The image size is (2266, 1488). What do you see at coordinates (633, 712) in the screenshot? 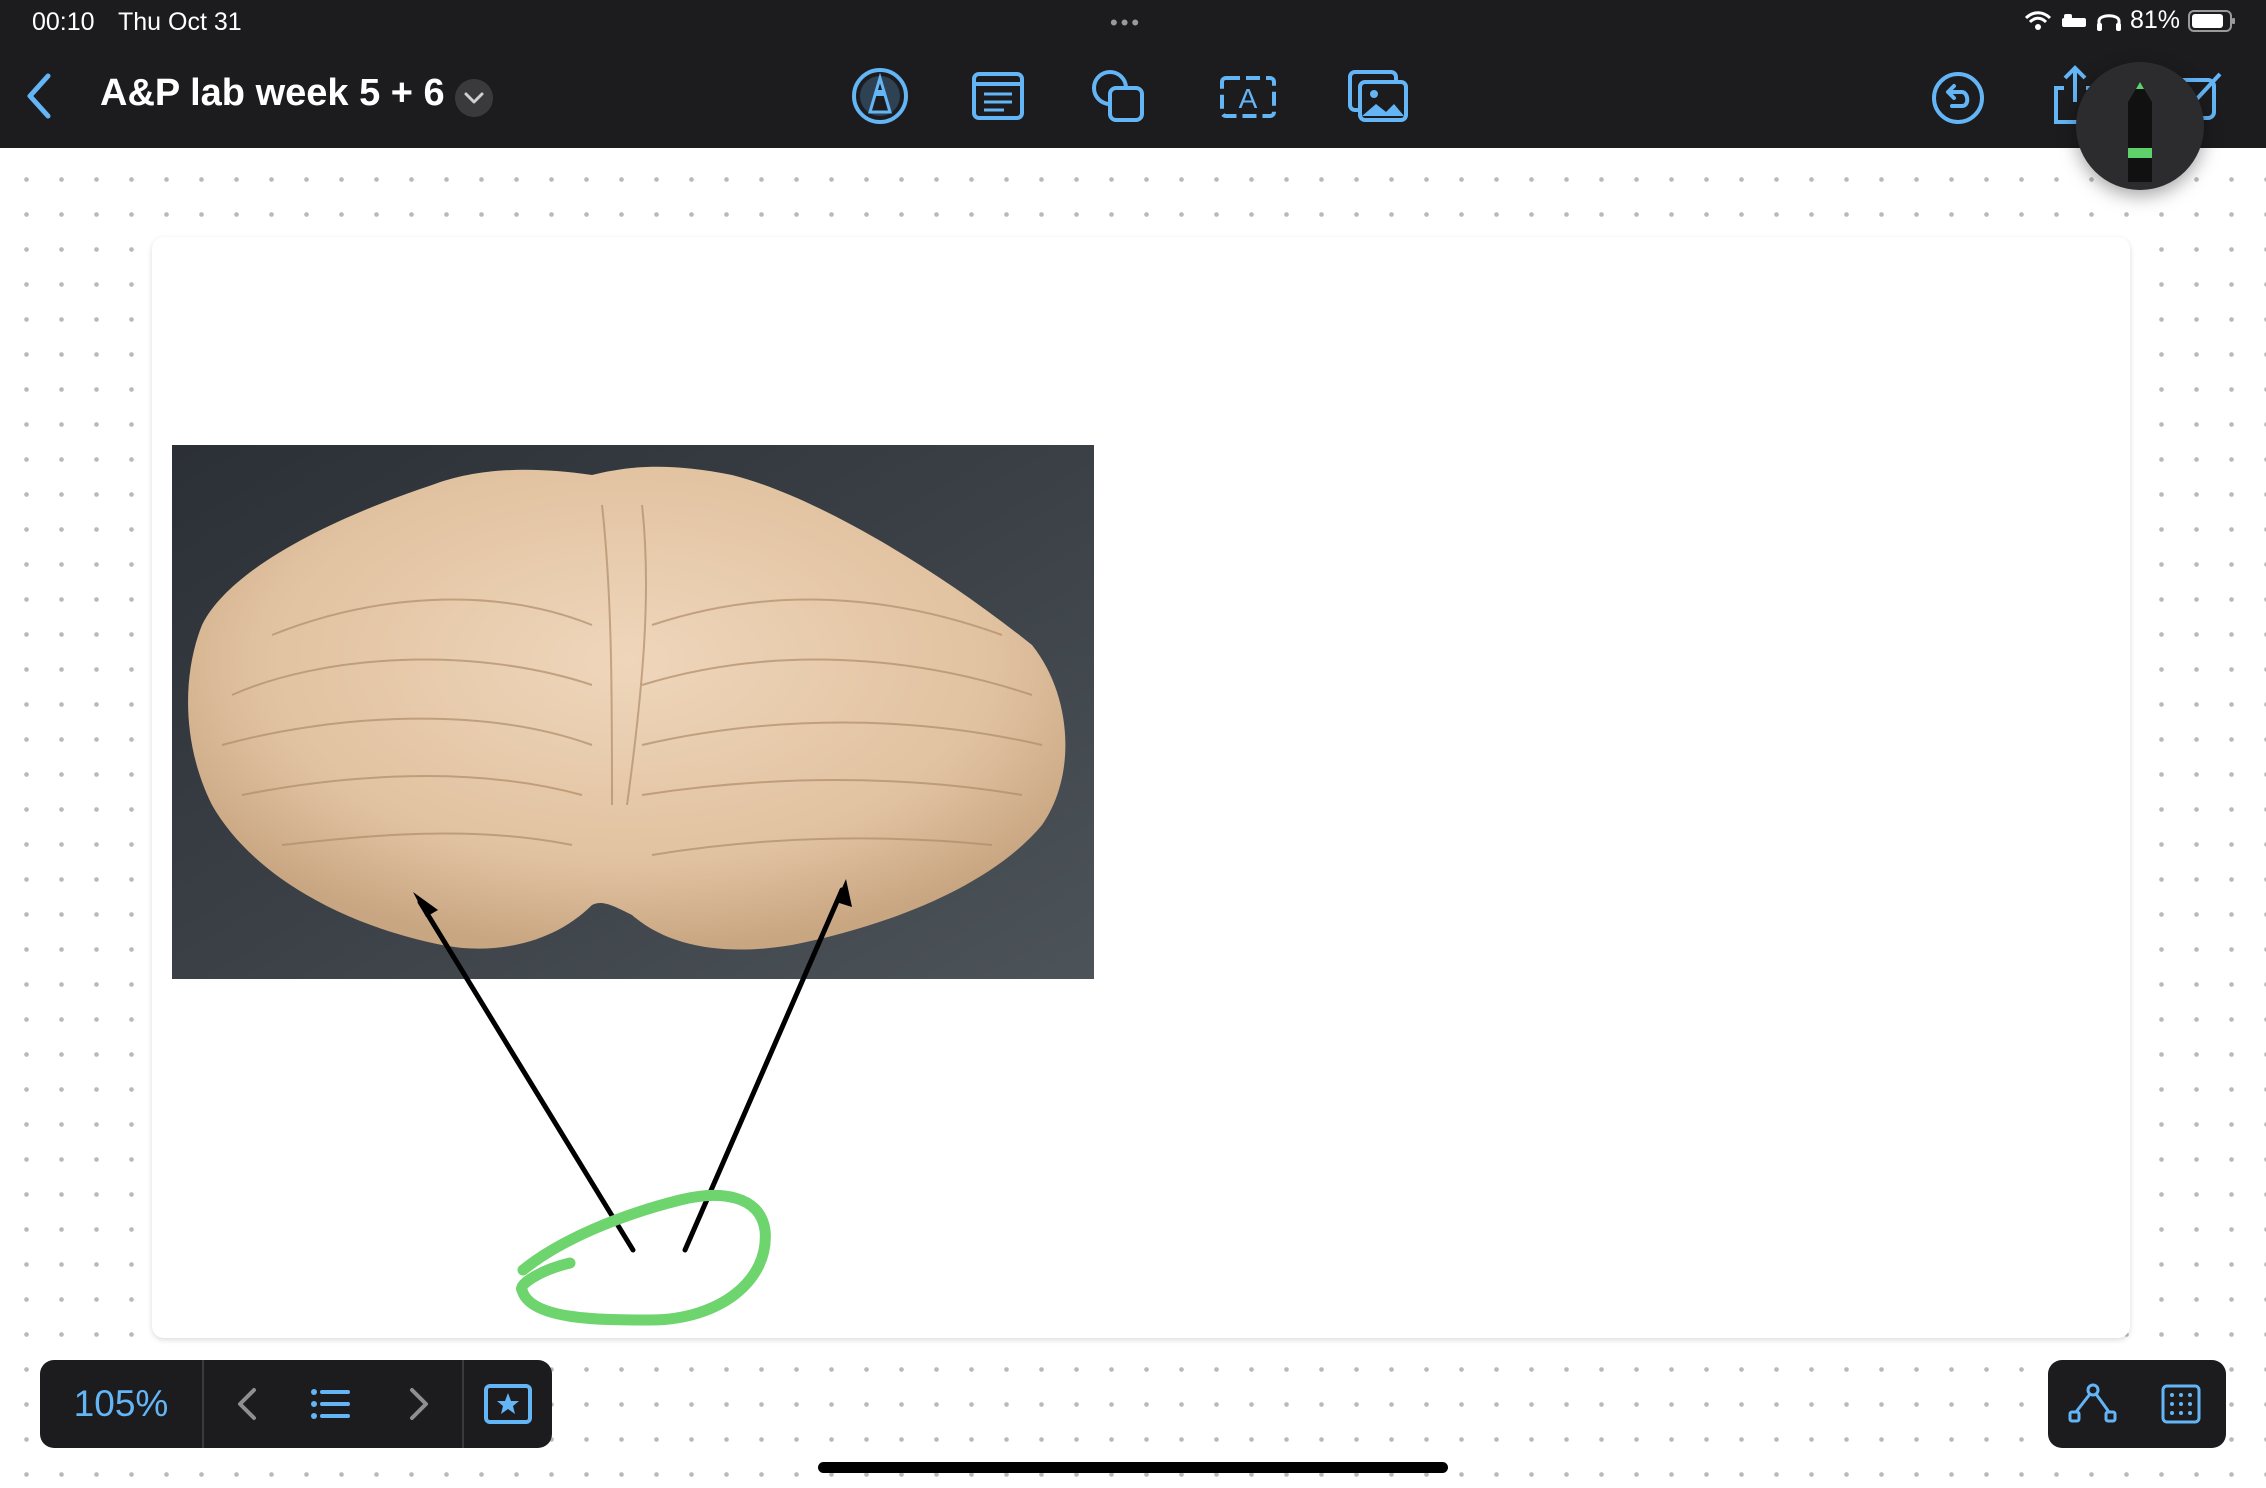
I see `cerebellum-photo` at bounding box center [633, 712].